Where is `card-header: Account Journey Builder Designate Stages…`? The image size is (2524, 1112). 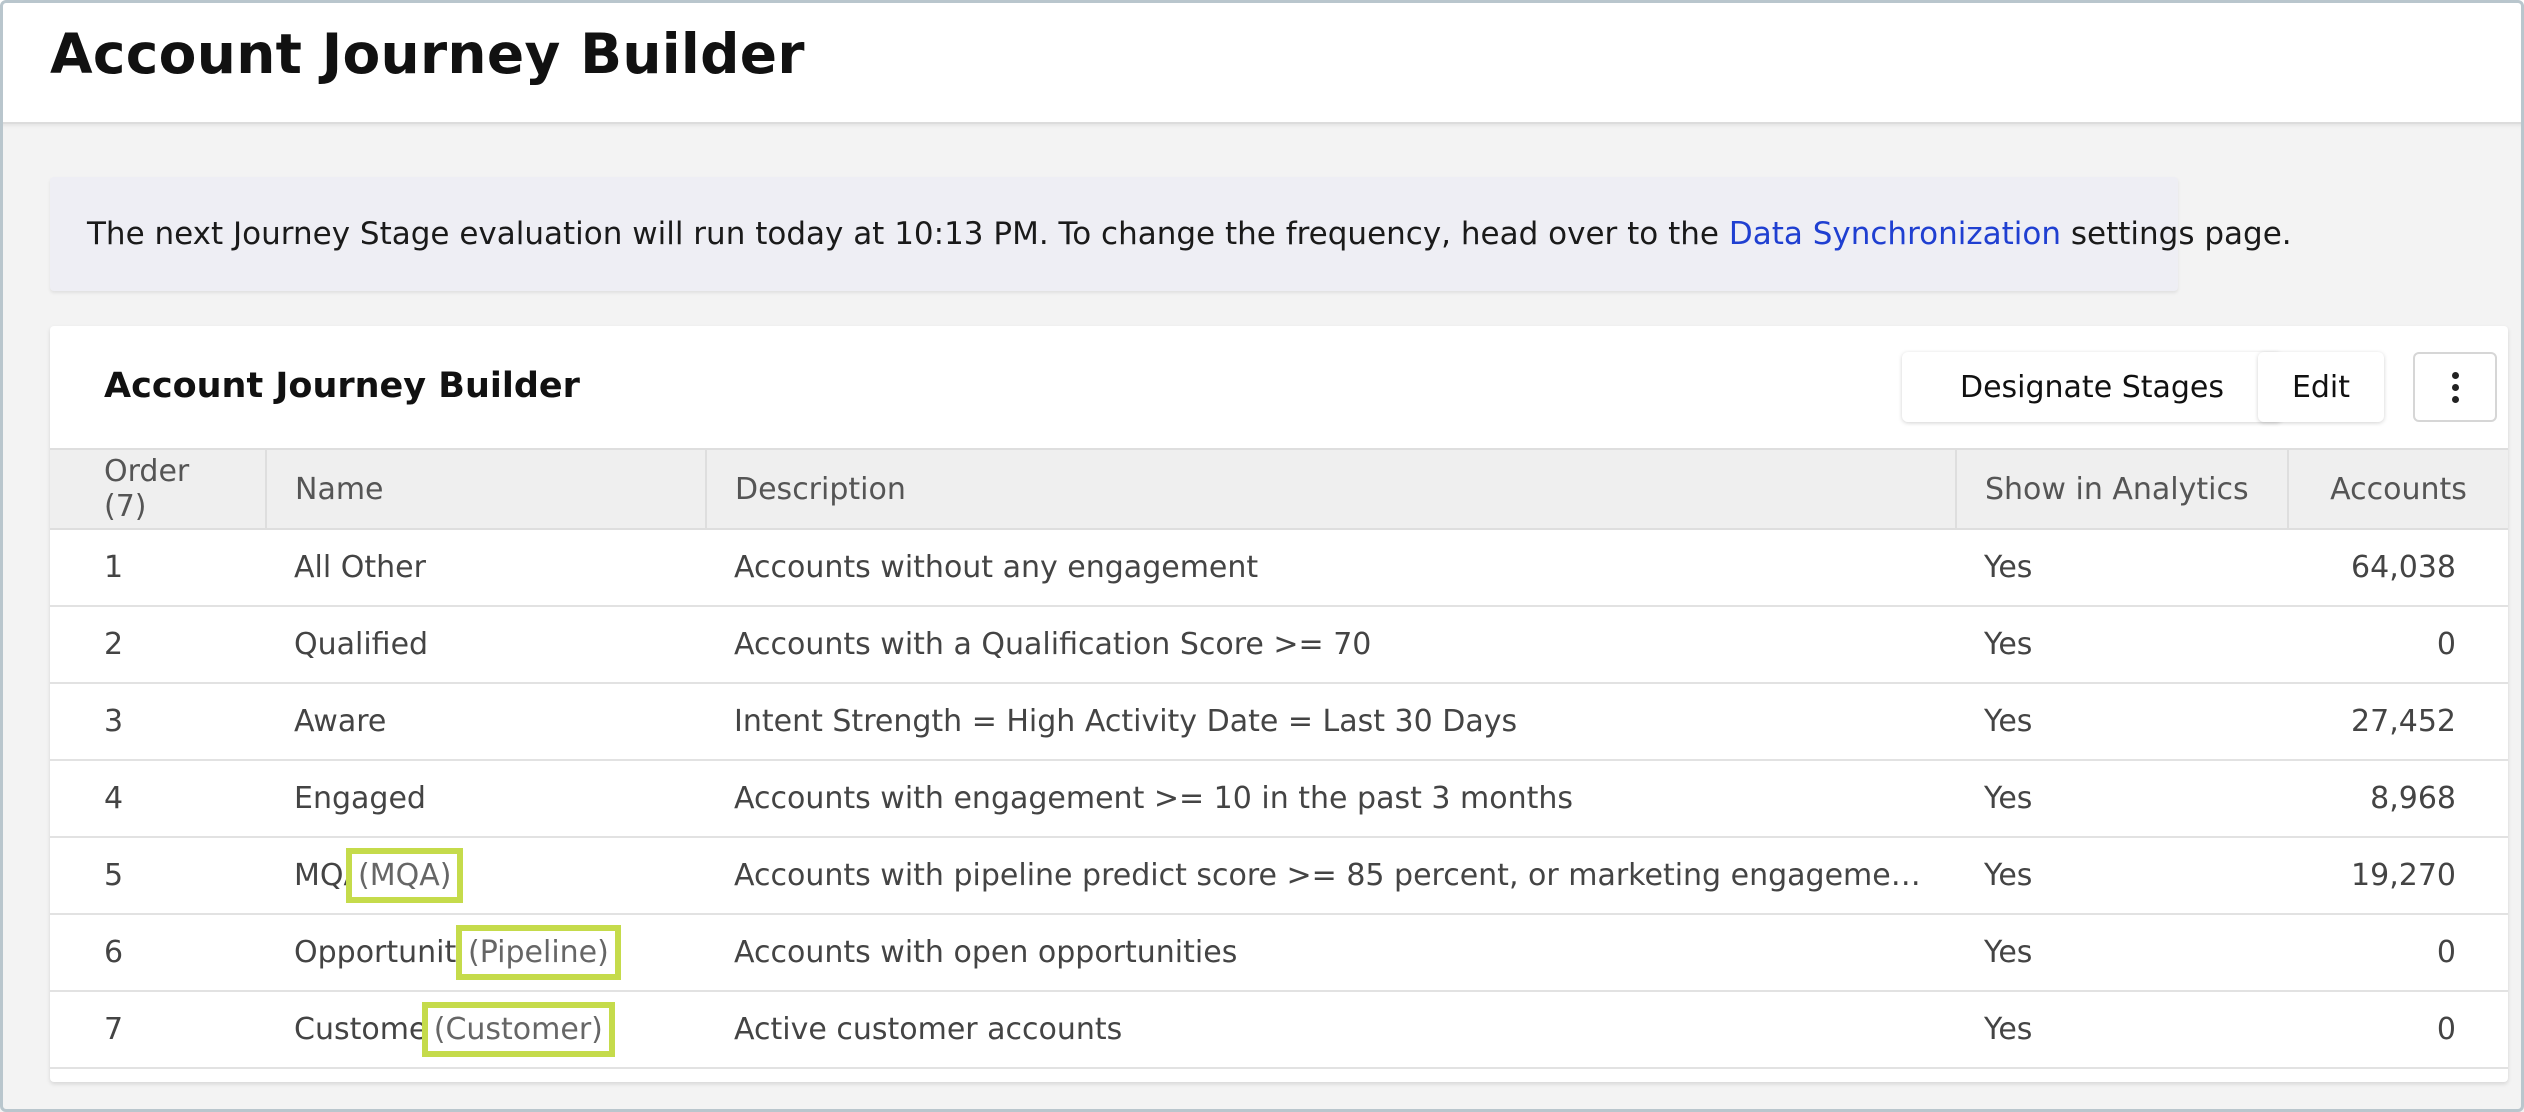 card-header: Account Journey Builder Designate Stages… is located at coordinates (1279, 387).